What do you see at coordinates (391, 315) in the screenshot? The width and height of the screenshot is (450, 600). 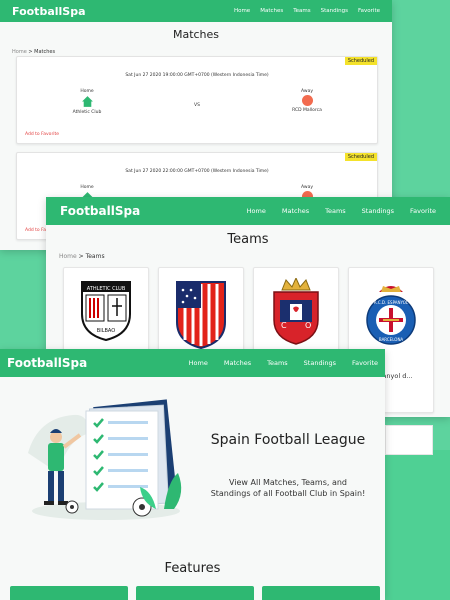 I see `espanyol-crest-icon: R.C.D. ESPANYOL BARCELONA` at bounding box center [391, 315].